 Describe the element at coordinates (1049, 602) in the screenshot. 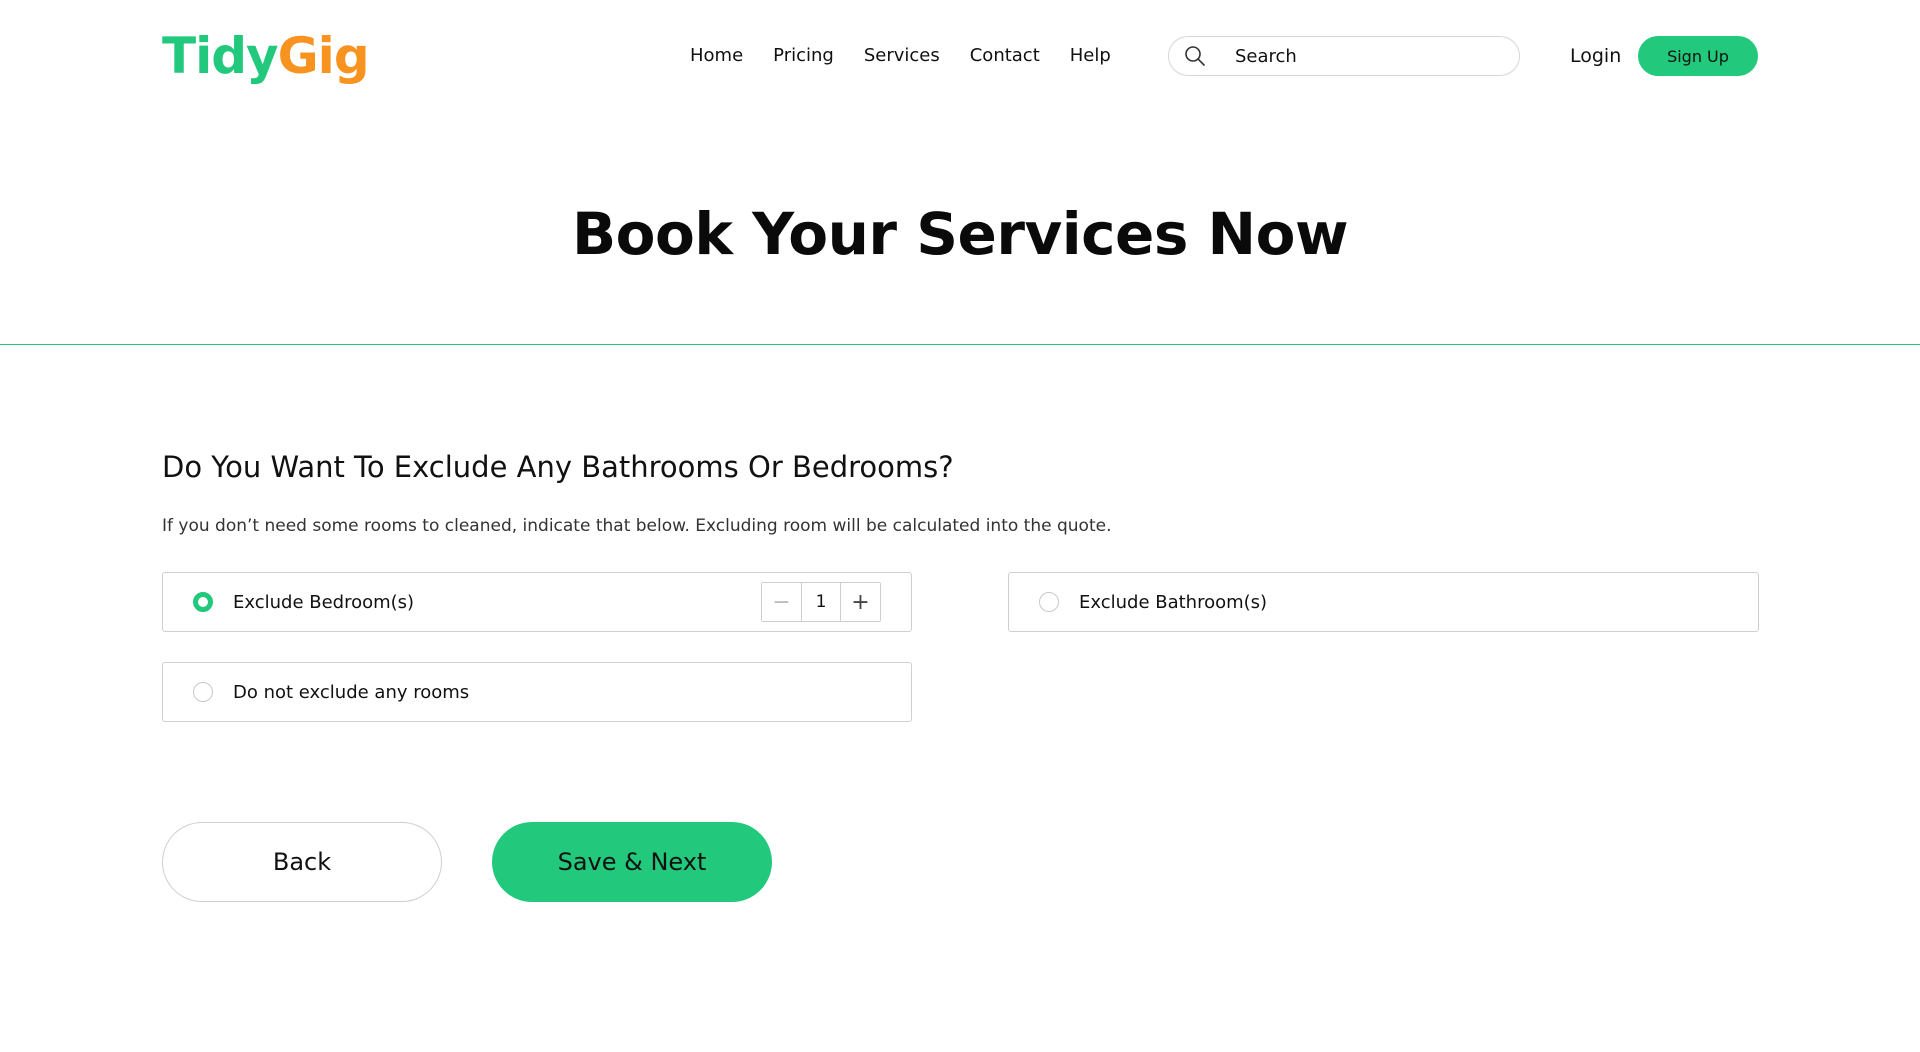

I see `radio-exclude-bathrooms` at that location.